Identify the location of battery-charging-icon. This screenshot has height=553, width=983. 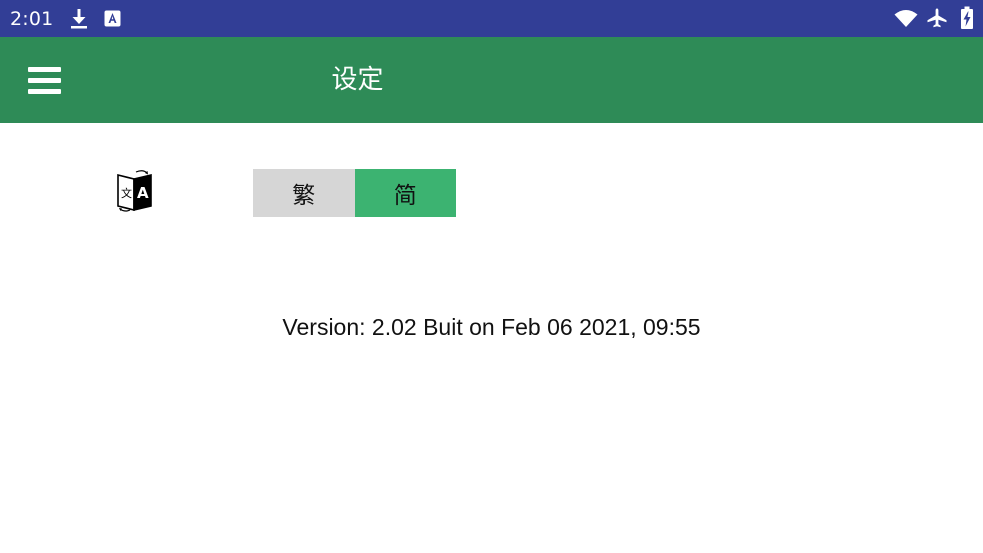
(967, 17).